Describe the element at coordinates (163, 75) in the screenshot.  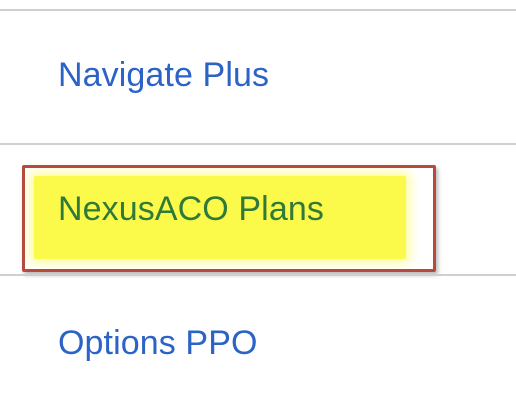
I see `nav-link-navigate-plus: Navigate Plus` at that location.